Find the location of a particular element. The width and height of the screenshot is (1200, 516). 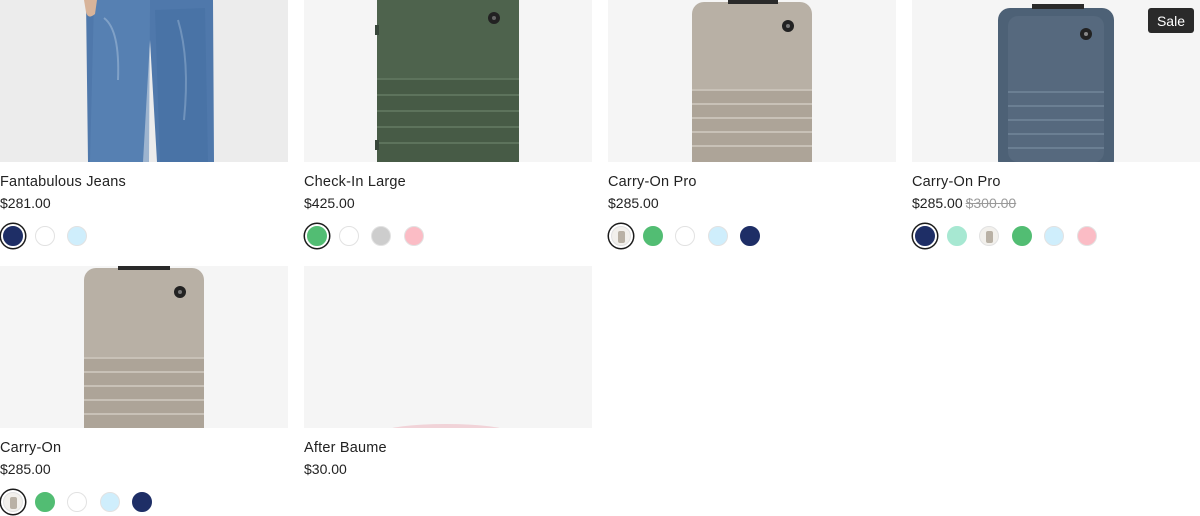

product-title: Check-In Large is located at coordinates (448, 182).